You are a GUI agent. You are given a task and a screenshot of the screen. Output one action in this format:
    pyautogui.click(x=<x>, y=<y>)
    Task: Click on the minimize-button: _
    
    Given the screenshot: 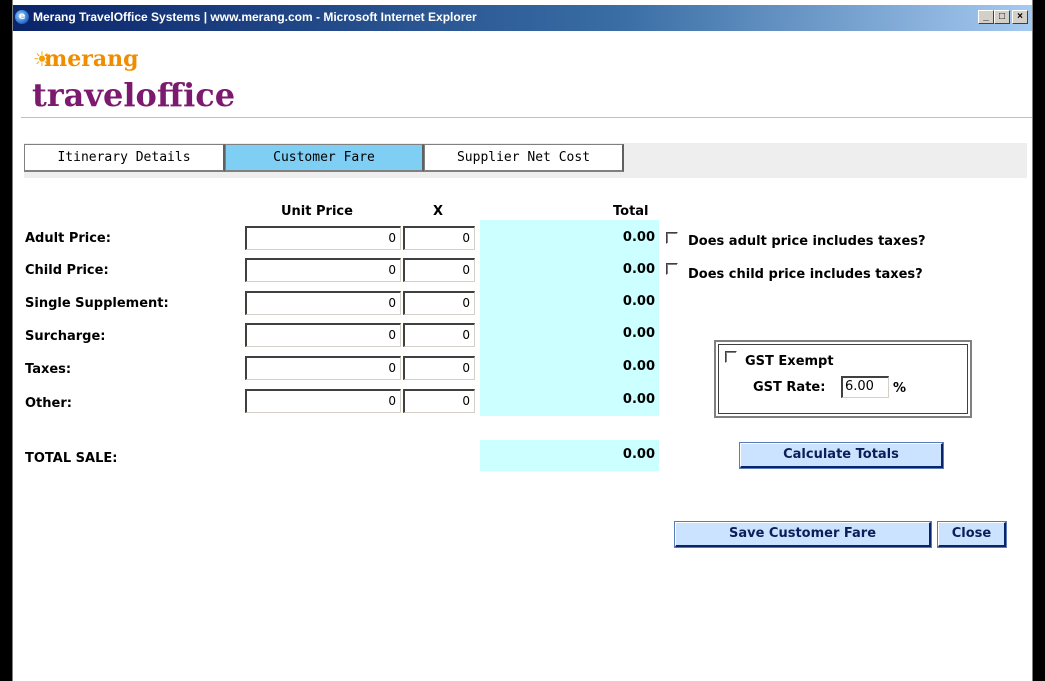 What is the action you would take?
    pyautogui.click(x=986, y=17)
    